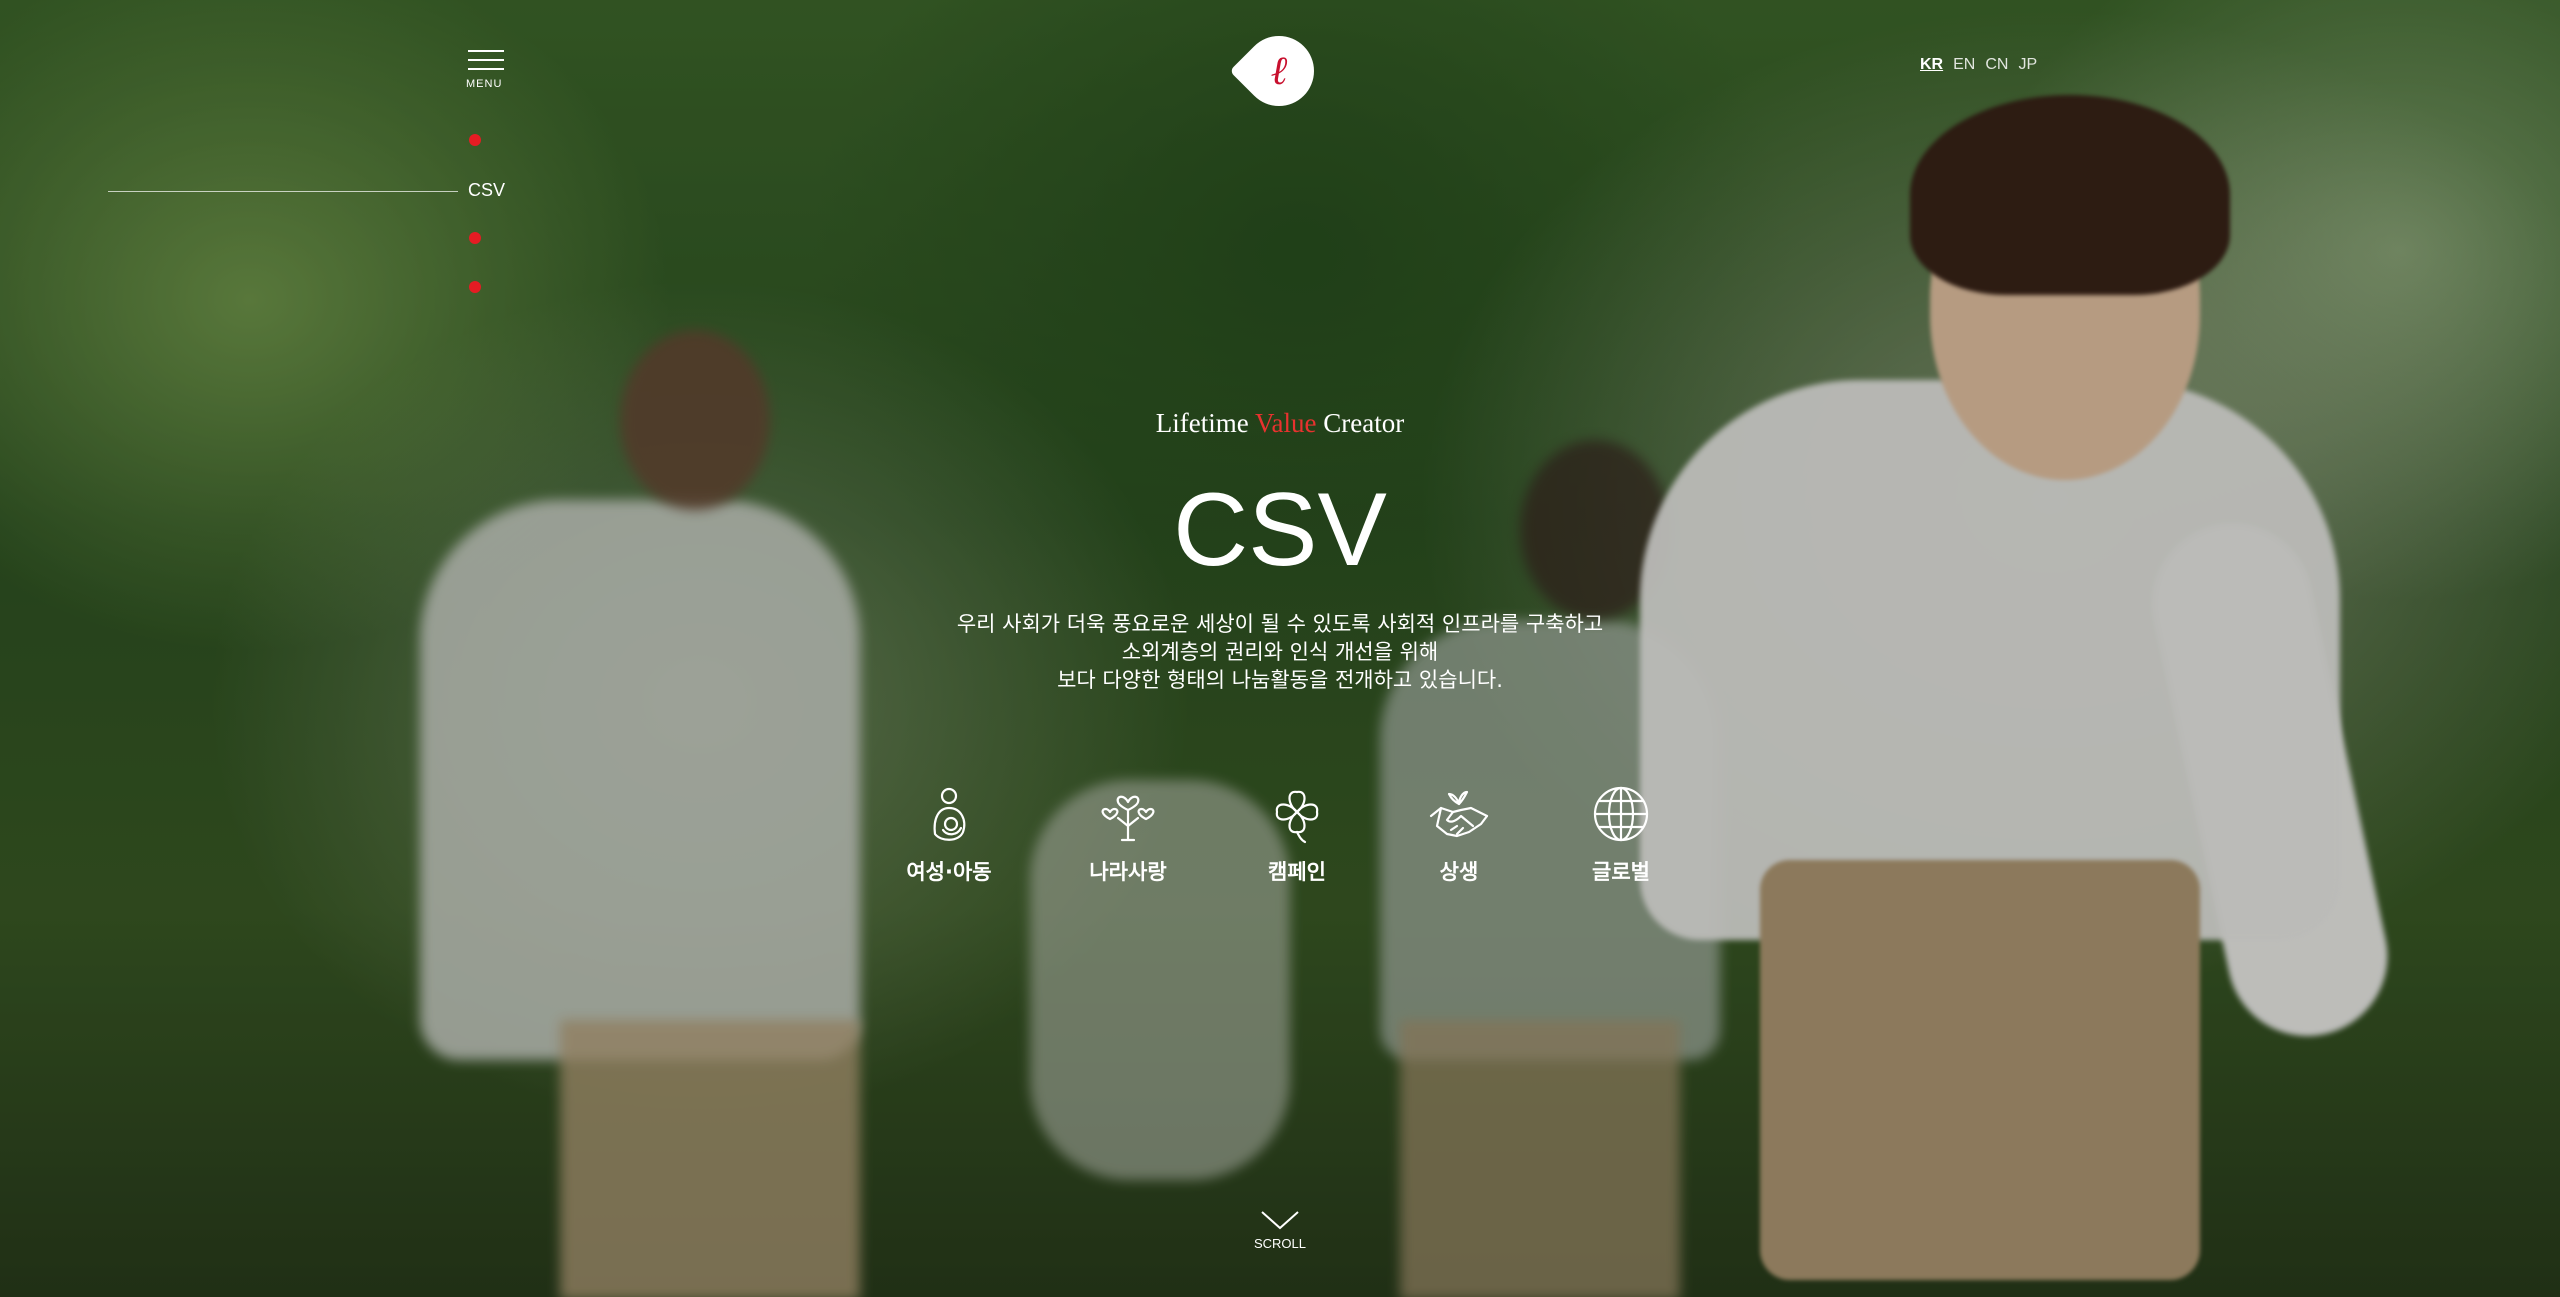  What do you see at coordinates (283, 191) in the screenshot?
I see `section-line` at bounding box center [283, 191].